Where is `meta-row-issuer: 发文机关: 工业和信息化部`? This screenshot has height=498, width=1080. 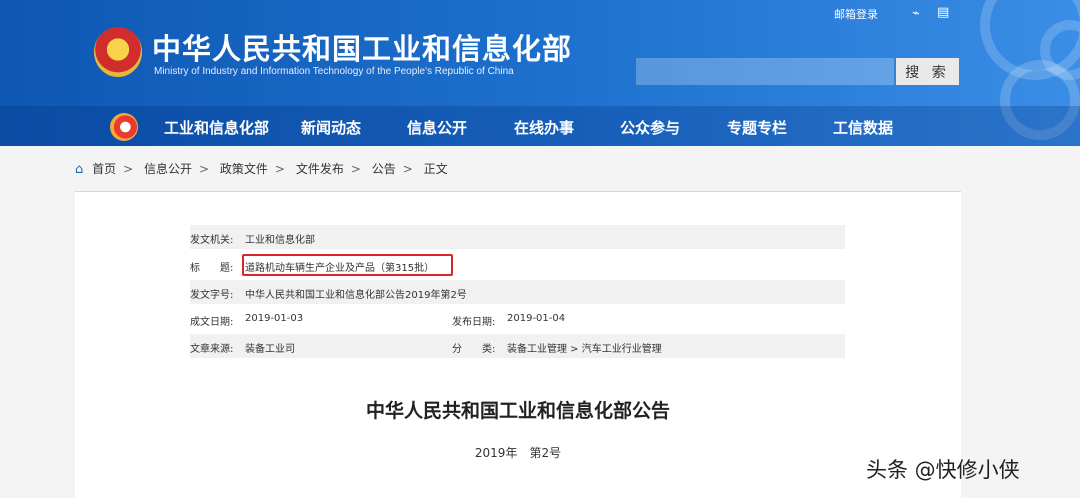 meta-row-issuer: 发文机关: 工业和信息化部 is located at coordinates (517, 237).